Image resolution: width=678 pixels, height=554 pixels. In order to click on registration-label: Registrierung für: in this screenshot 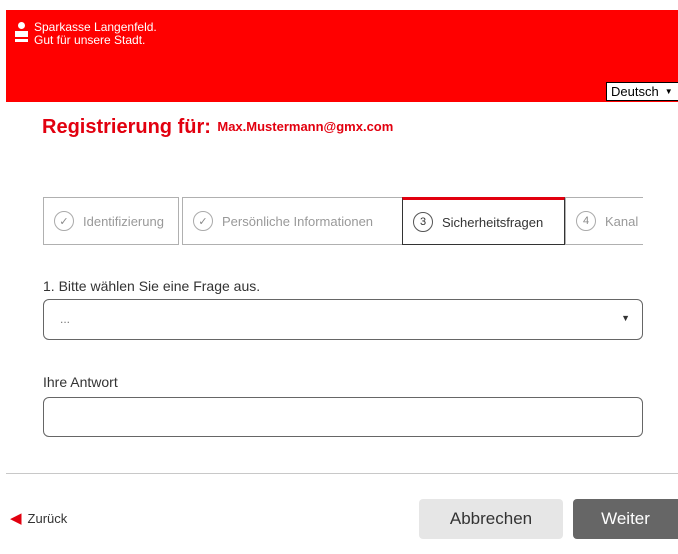, I will do `click(126, 127)`.